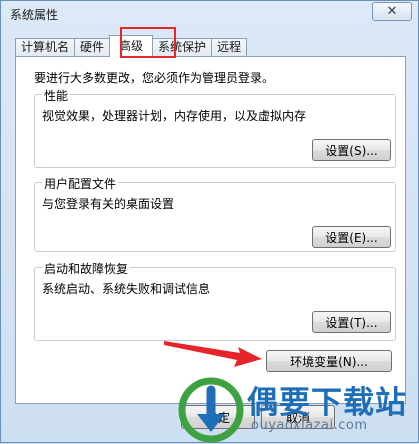  Describe the element at coordinates (148, 42) in the screenshot. I see `advanced-tab-highlight-box` at that location.